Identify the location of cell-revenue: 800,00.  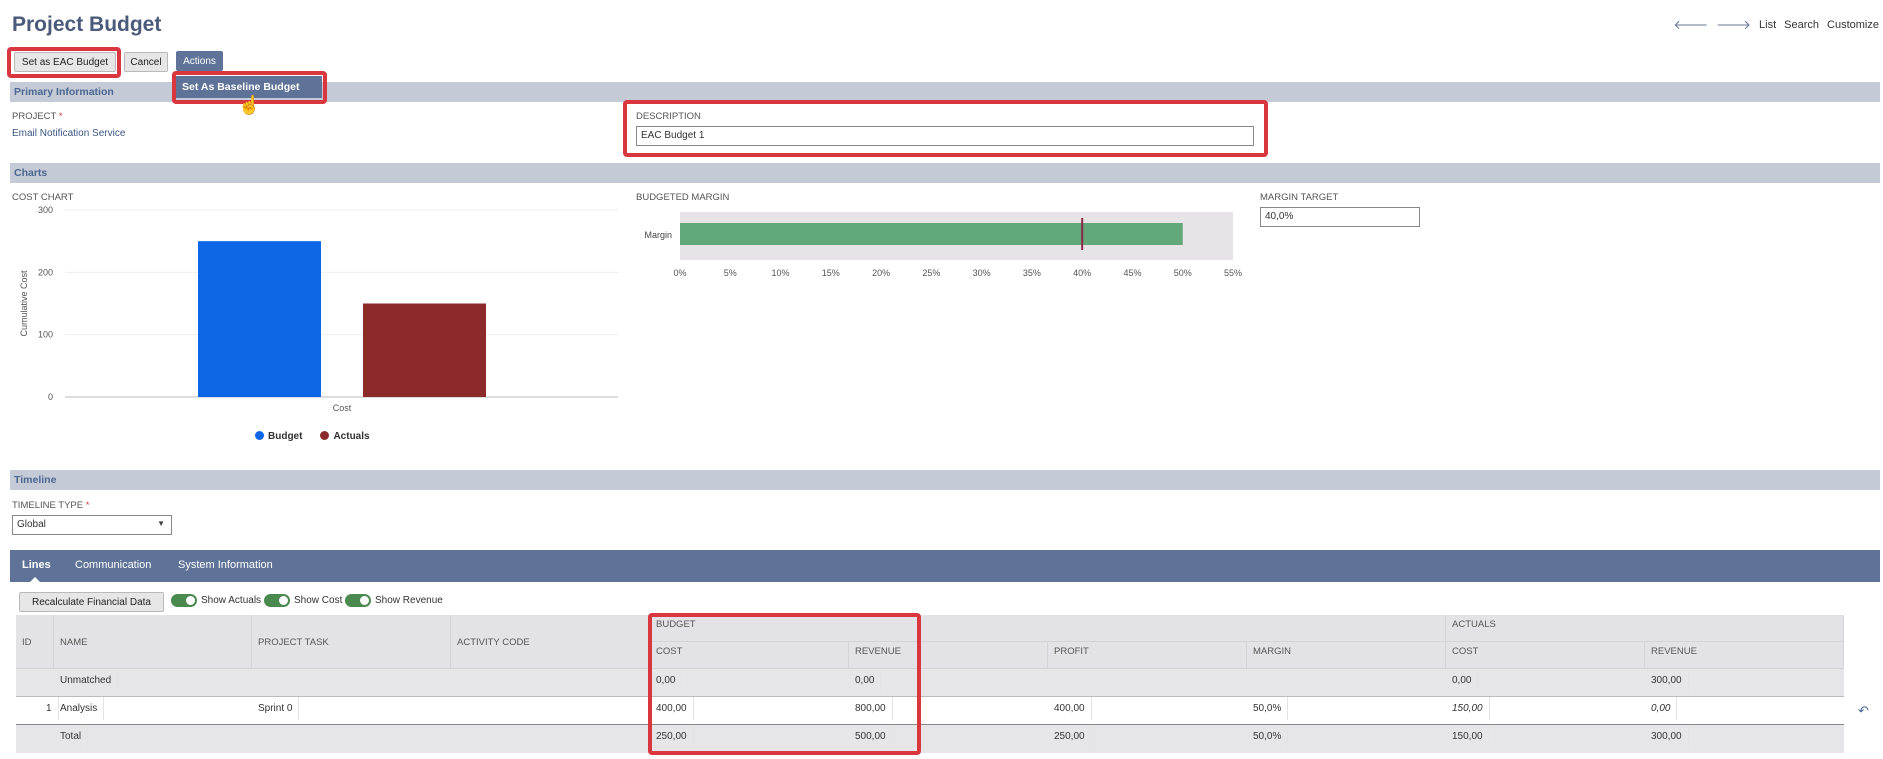
(871, 708).